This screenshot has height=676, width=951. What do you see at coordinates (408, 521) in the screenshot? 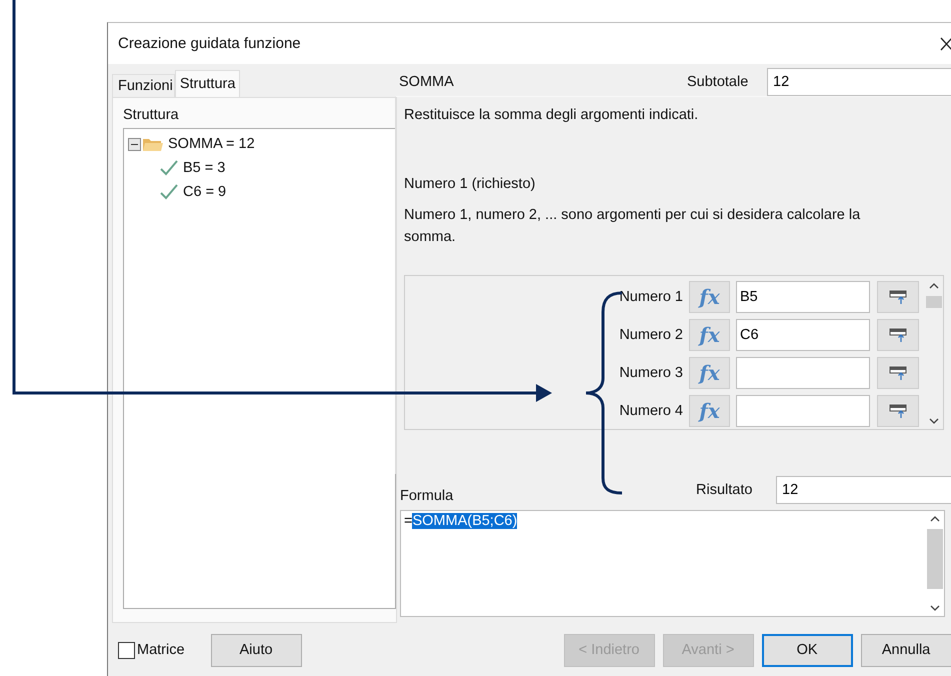
I see `formula-prefix: =` at bounding box center [408, 521].